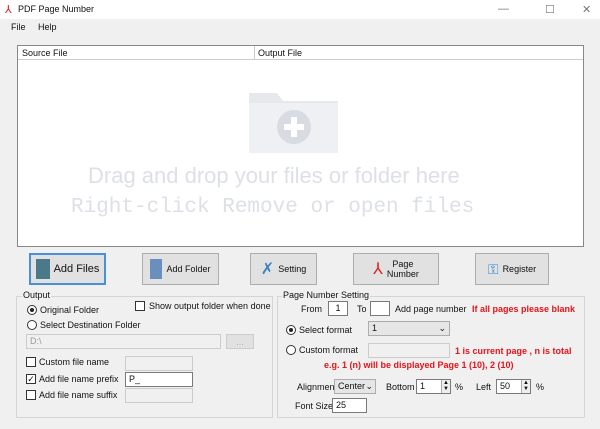  I want to click on prefix-label: Add file name prefix, so click(79, 379).